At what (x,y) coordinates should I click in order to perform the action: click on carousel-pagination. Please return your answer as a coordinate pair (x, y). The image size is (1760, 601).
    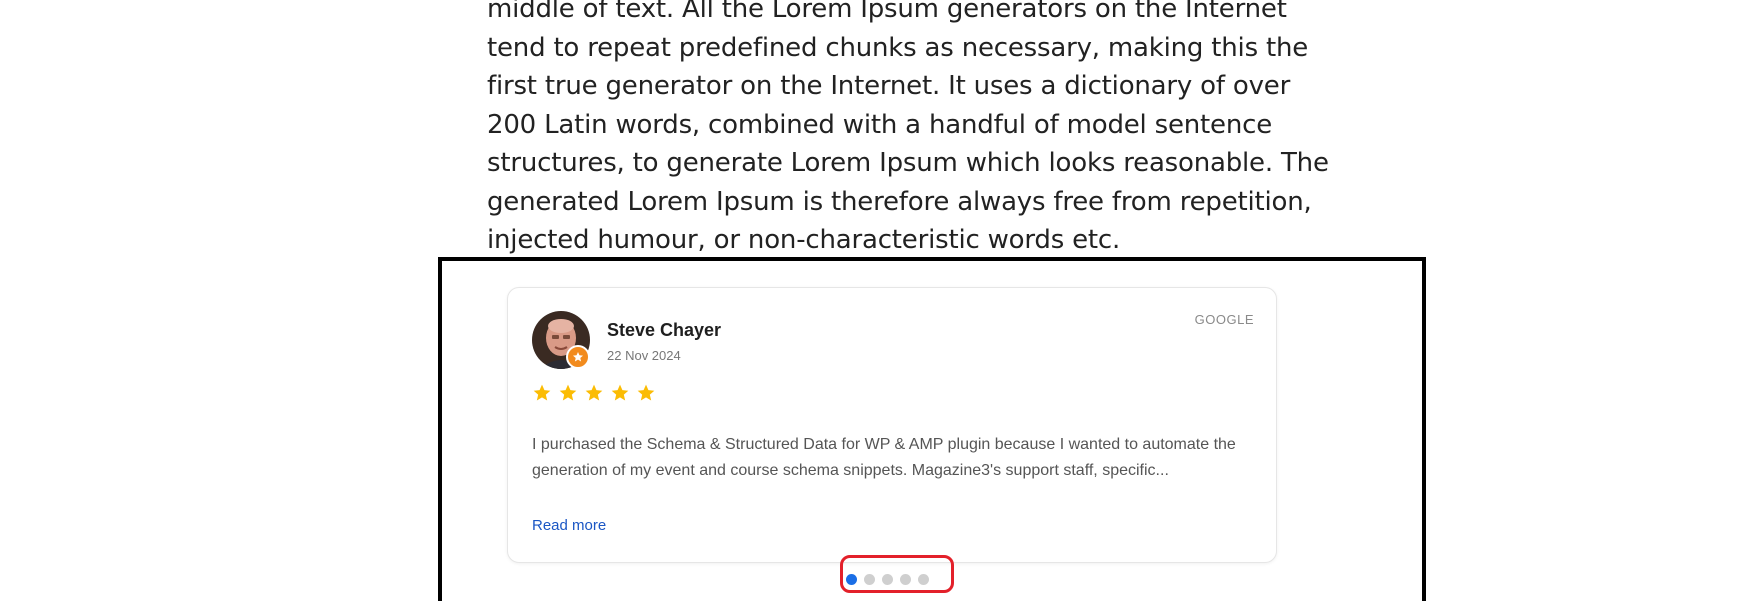
    Looking at the image, I should click on (887, 579).